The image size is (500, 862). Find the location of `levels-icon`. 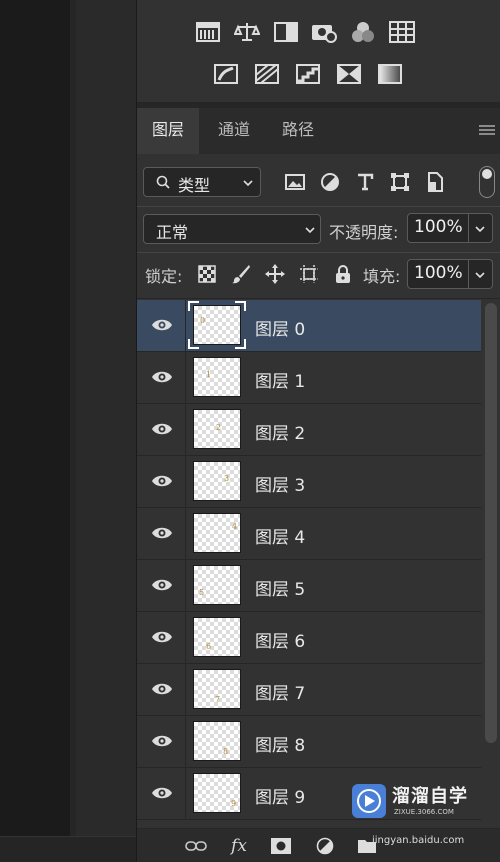

levels-icon is located at coordinates (208, 32).